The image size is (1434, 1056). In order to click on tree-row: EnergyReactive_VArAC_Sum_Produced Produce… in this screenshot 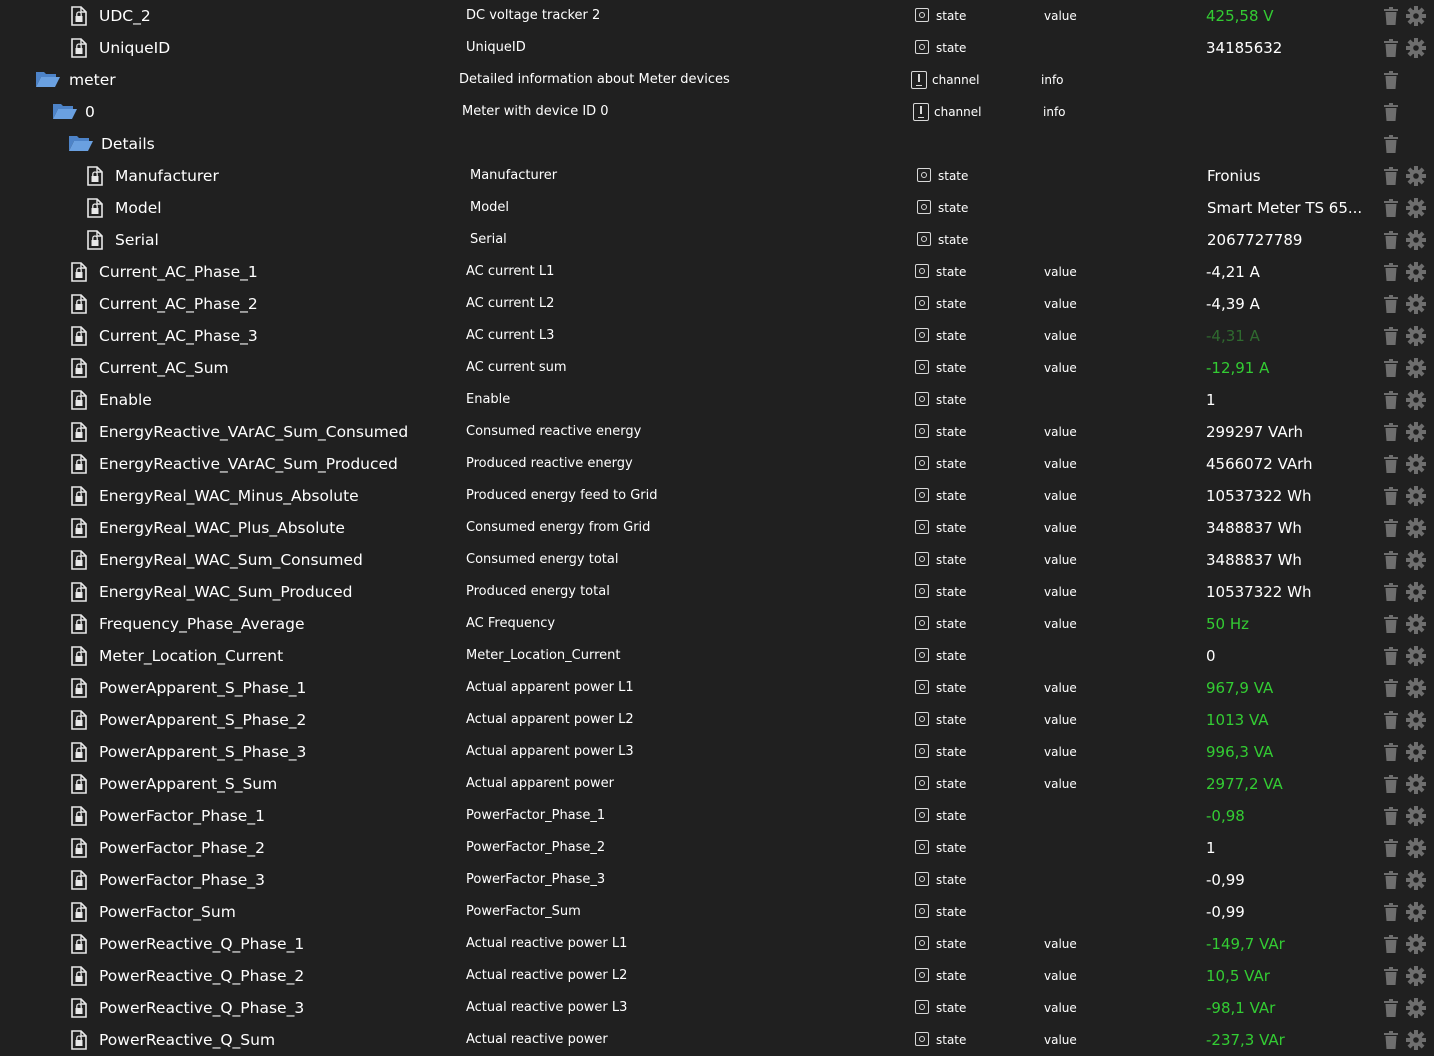, I will do `click(717, 464)`.